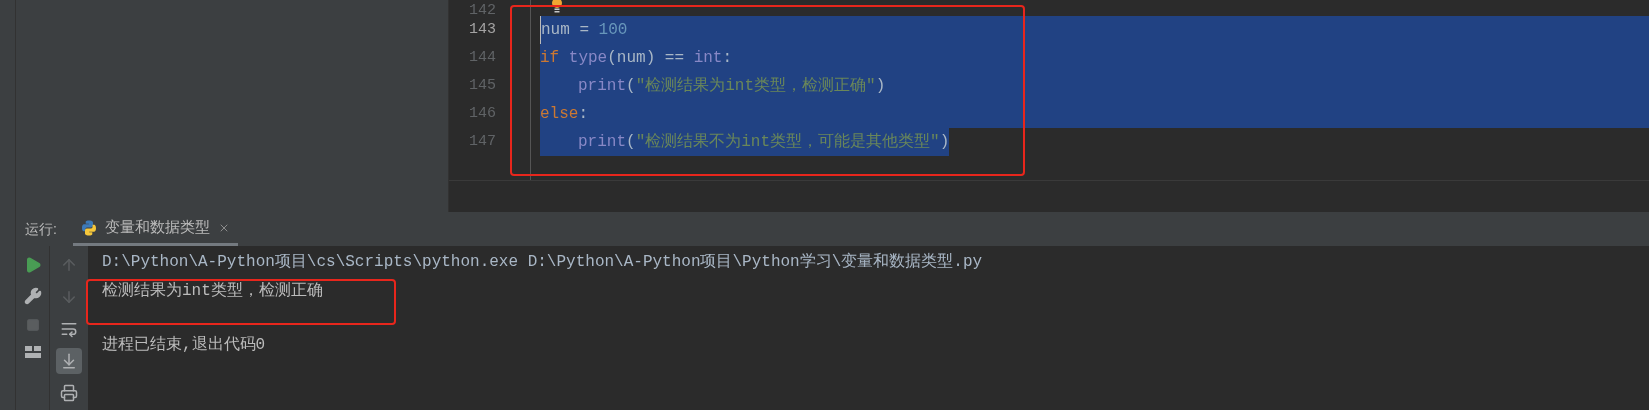 This screenshot has height=410, width=1649. Describe the element at coordinates (212, 291) in the screenshot. I see `console-line: 检测结果为int类型，检测正确` at that location.